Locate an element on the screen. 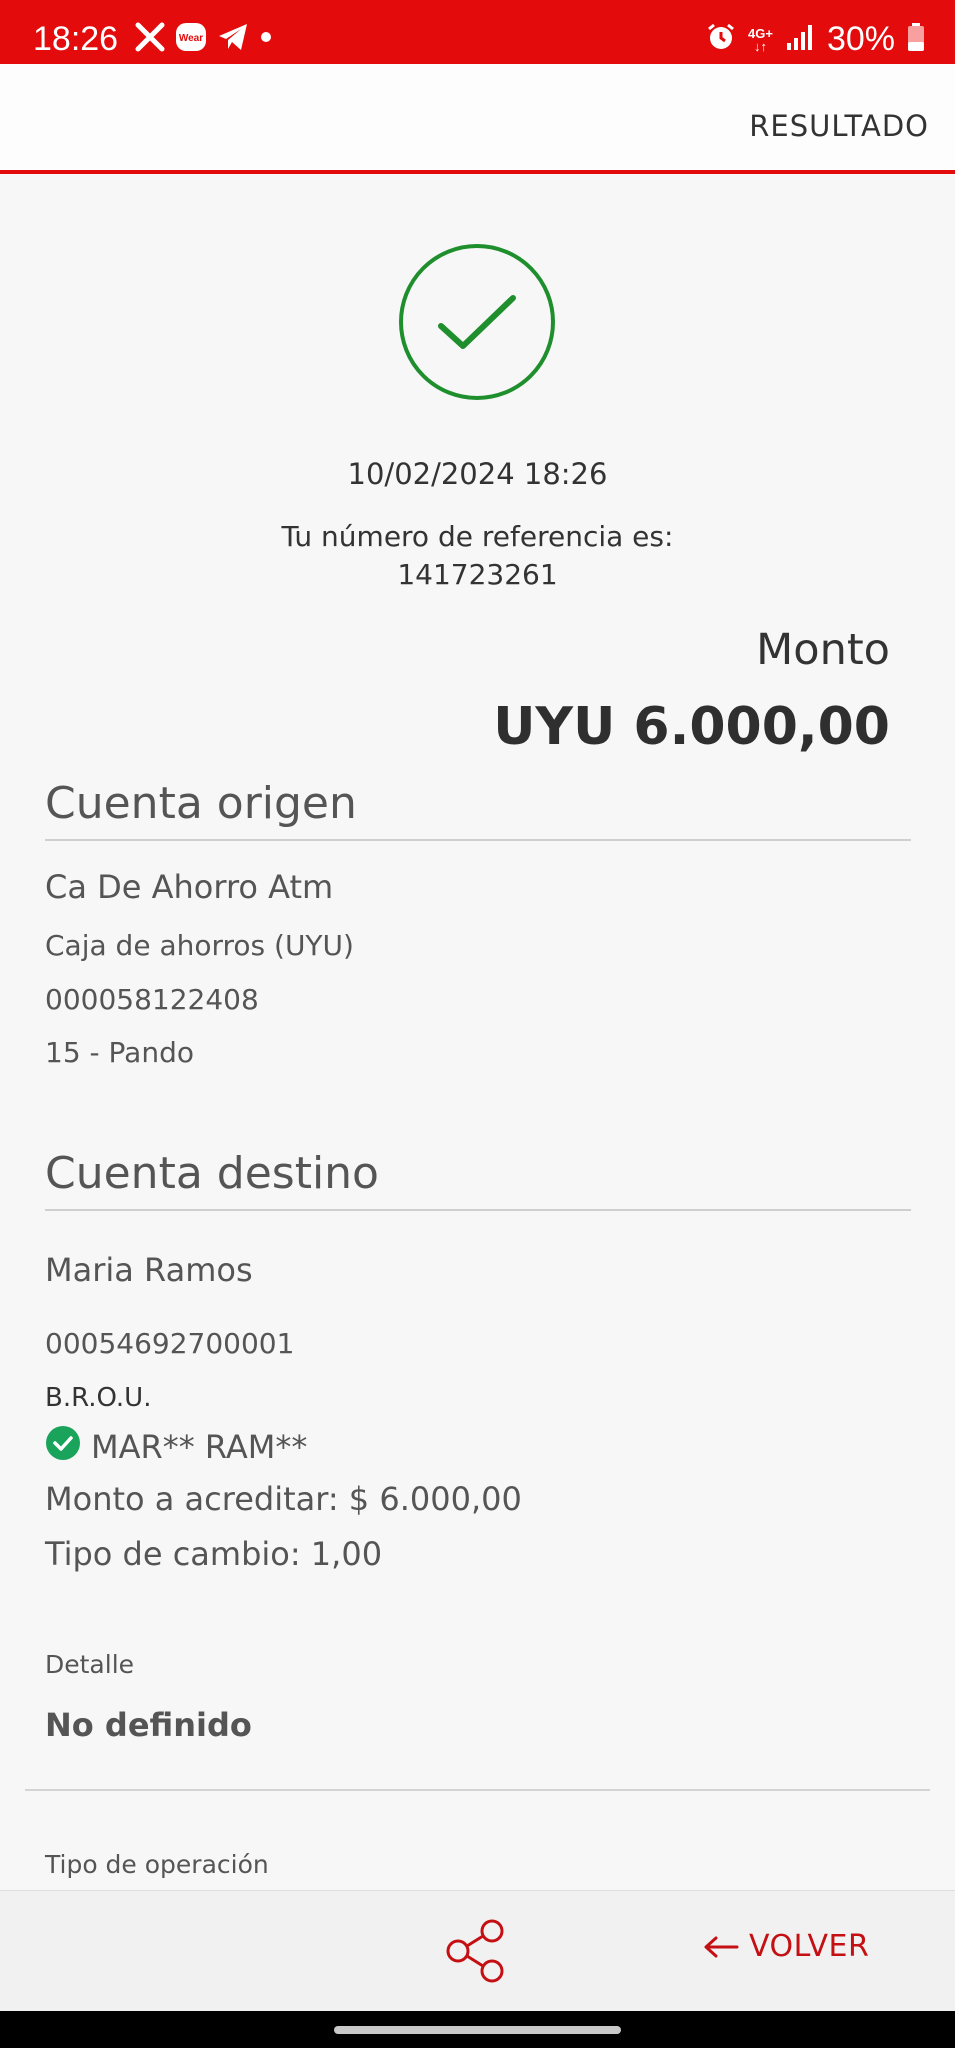  amount-label: Monto is located at coordinates (823, 650).